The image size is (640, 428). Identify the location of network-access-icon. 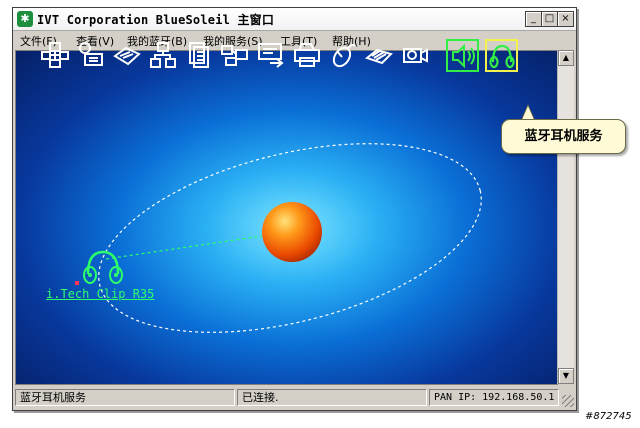
(55, 55).